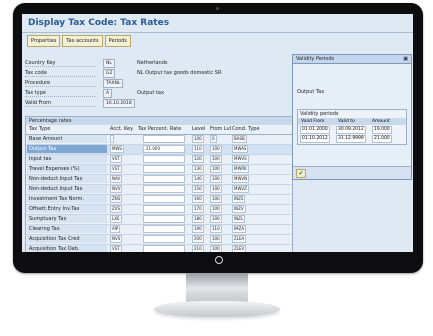 This screenshot has width=433, height=336. What do you see at coordinates (198, 159) in the screenshot?
I see `level-cell: 120` at bounding box center [198, 159].